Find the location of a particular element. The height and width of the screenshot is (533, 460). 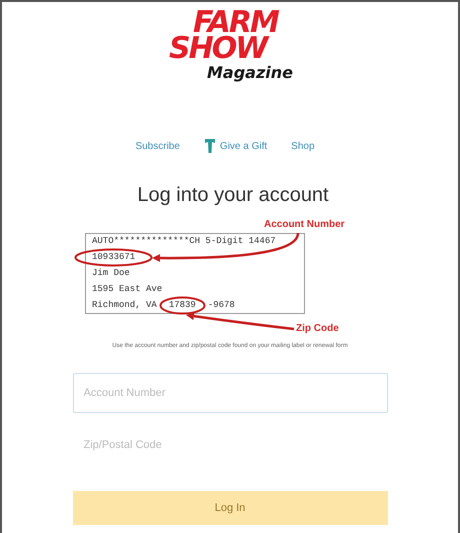

label-line: 1595 East Ave is located at coordinates (127, 289).